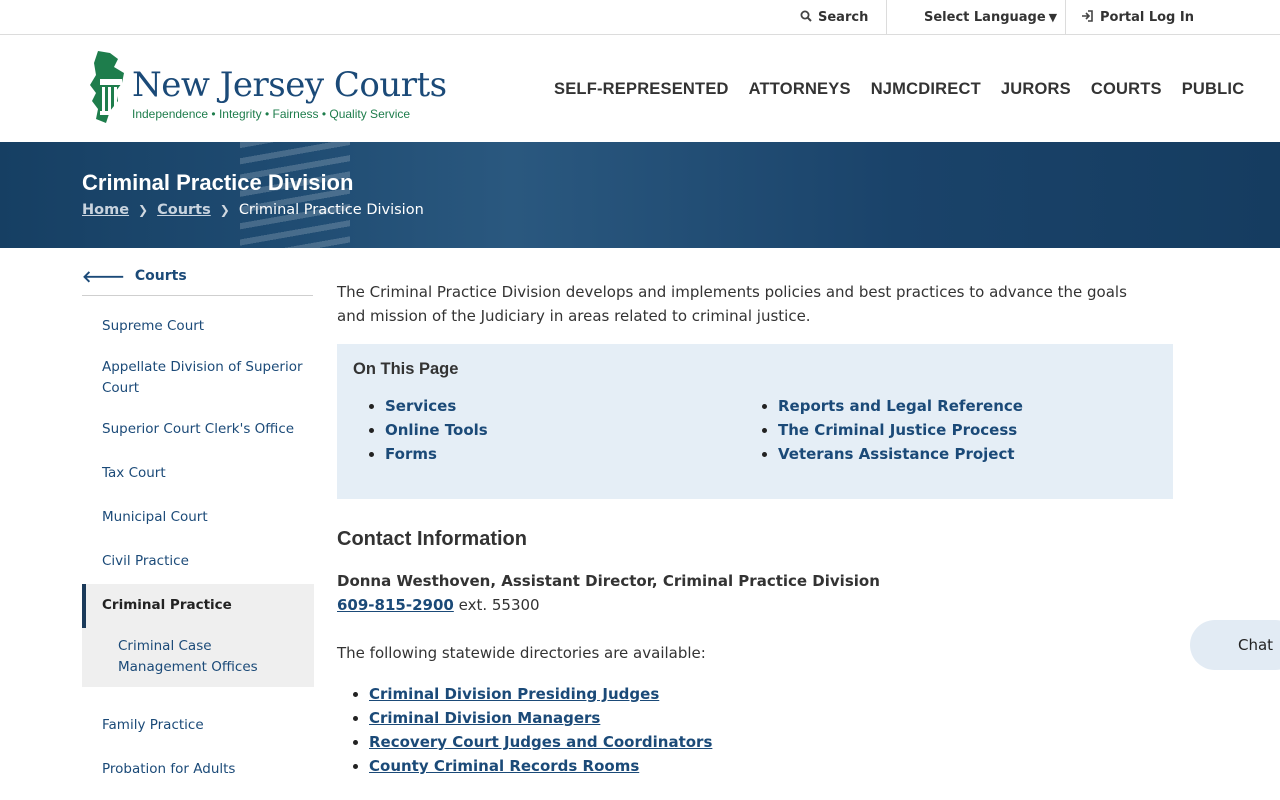 This screenshot has height=800, width=1280. What do you see at coordinates (806, 17) in the screenshot?
I see `search-icon` at bounding box center [806, 17].